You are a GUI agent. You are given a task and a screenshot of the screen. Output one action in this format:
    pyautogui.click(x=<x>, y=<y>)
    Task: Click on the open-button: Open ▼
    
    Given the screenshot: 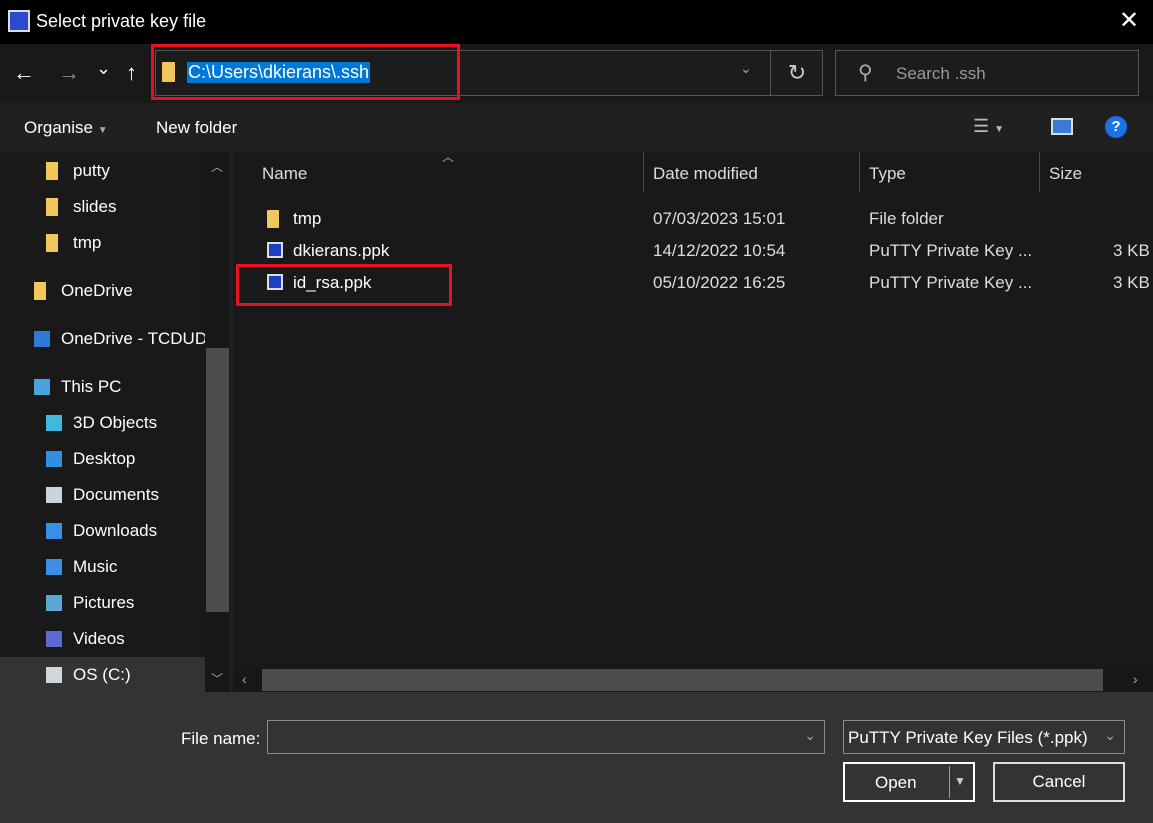 What is the action you would take?
    pyautogui.click(x=909, y=782)
    